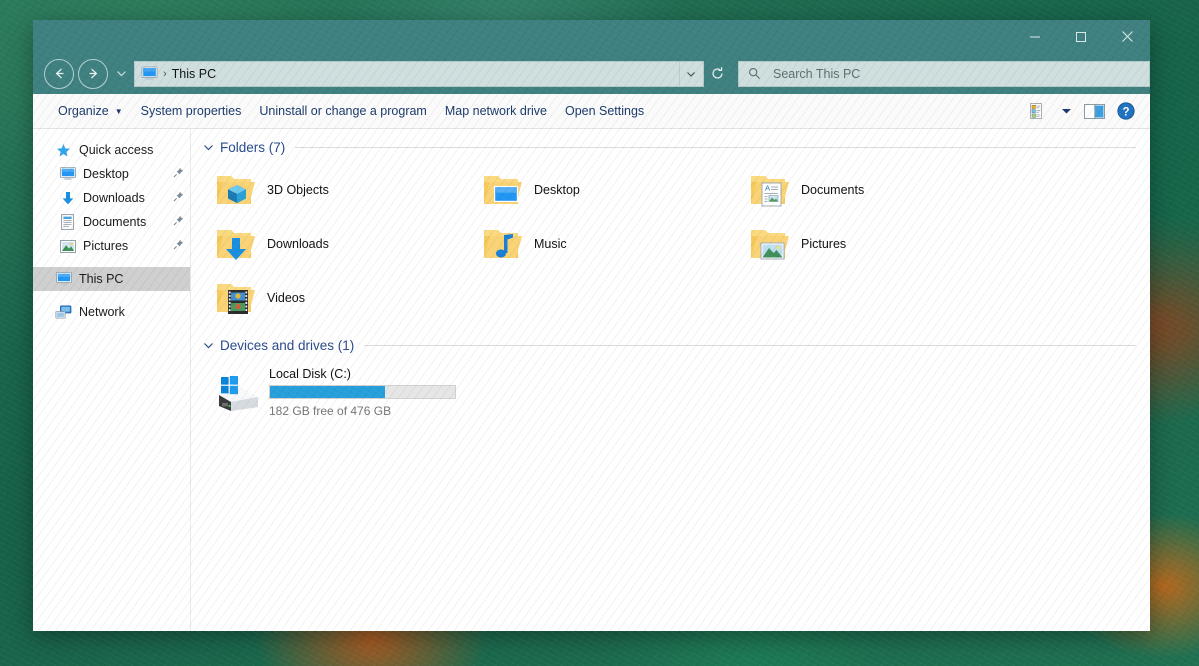  What do you see at coordinates (101, 279) in the screenshot?
I see `sidebar-item-label: This PC` at bounding box center [101, 279].